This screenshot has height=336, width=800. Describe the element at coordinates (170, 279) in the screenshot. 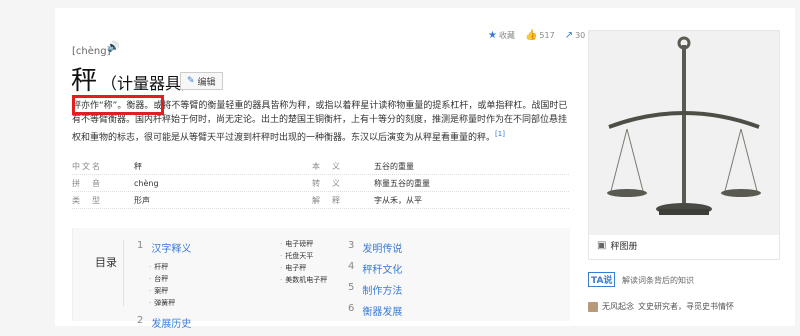

I see `catalog-subitem: 台秤` at that location.